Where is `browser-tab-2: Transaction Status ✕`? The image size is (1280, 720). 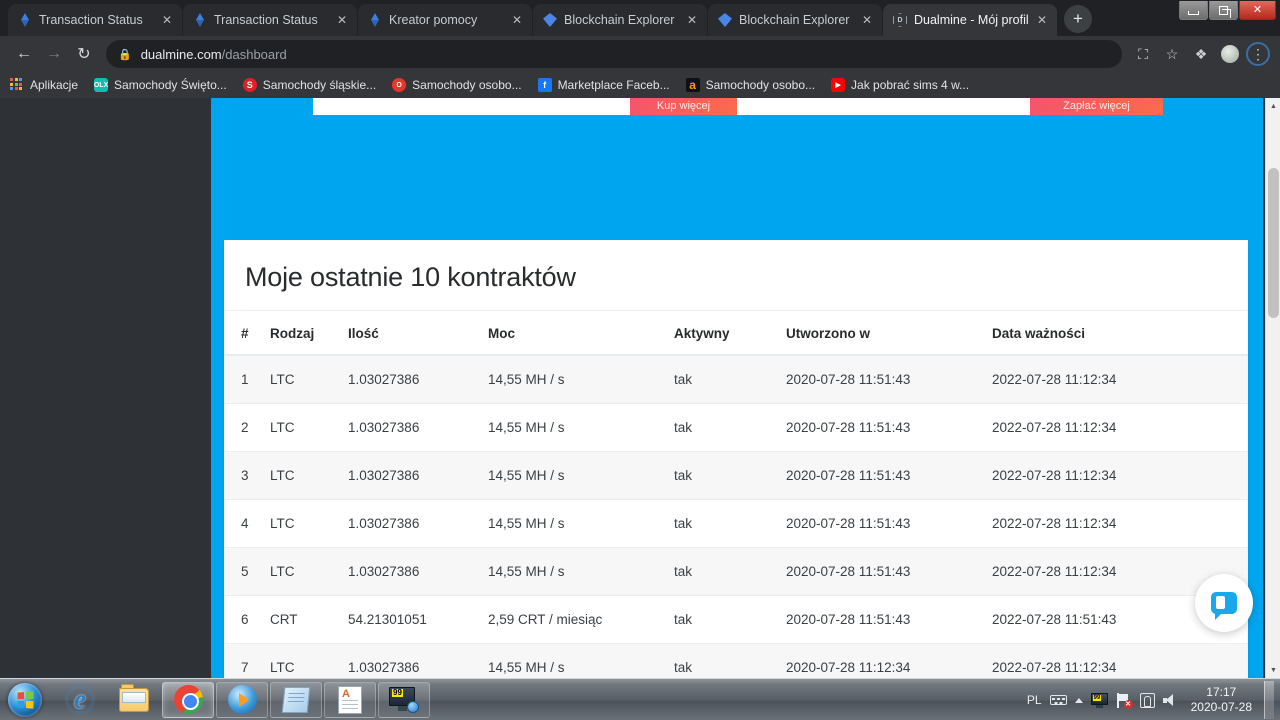 browser-tab-2: Transaction Status ✕ is located at coordinates (270, 20).